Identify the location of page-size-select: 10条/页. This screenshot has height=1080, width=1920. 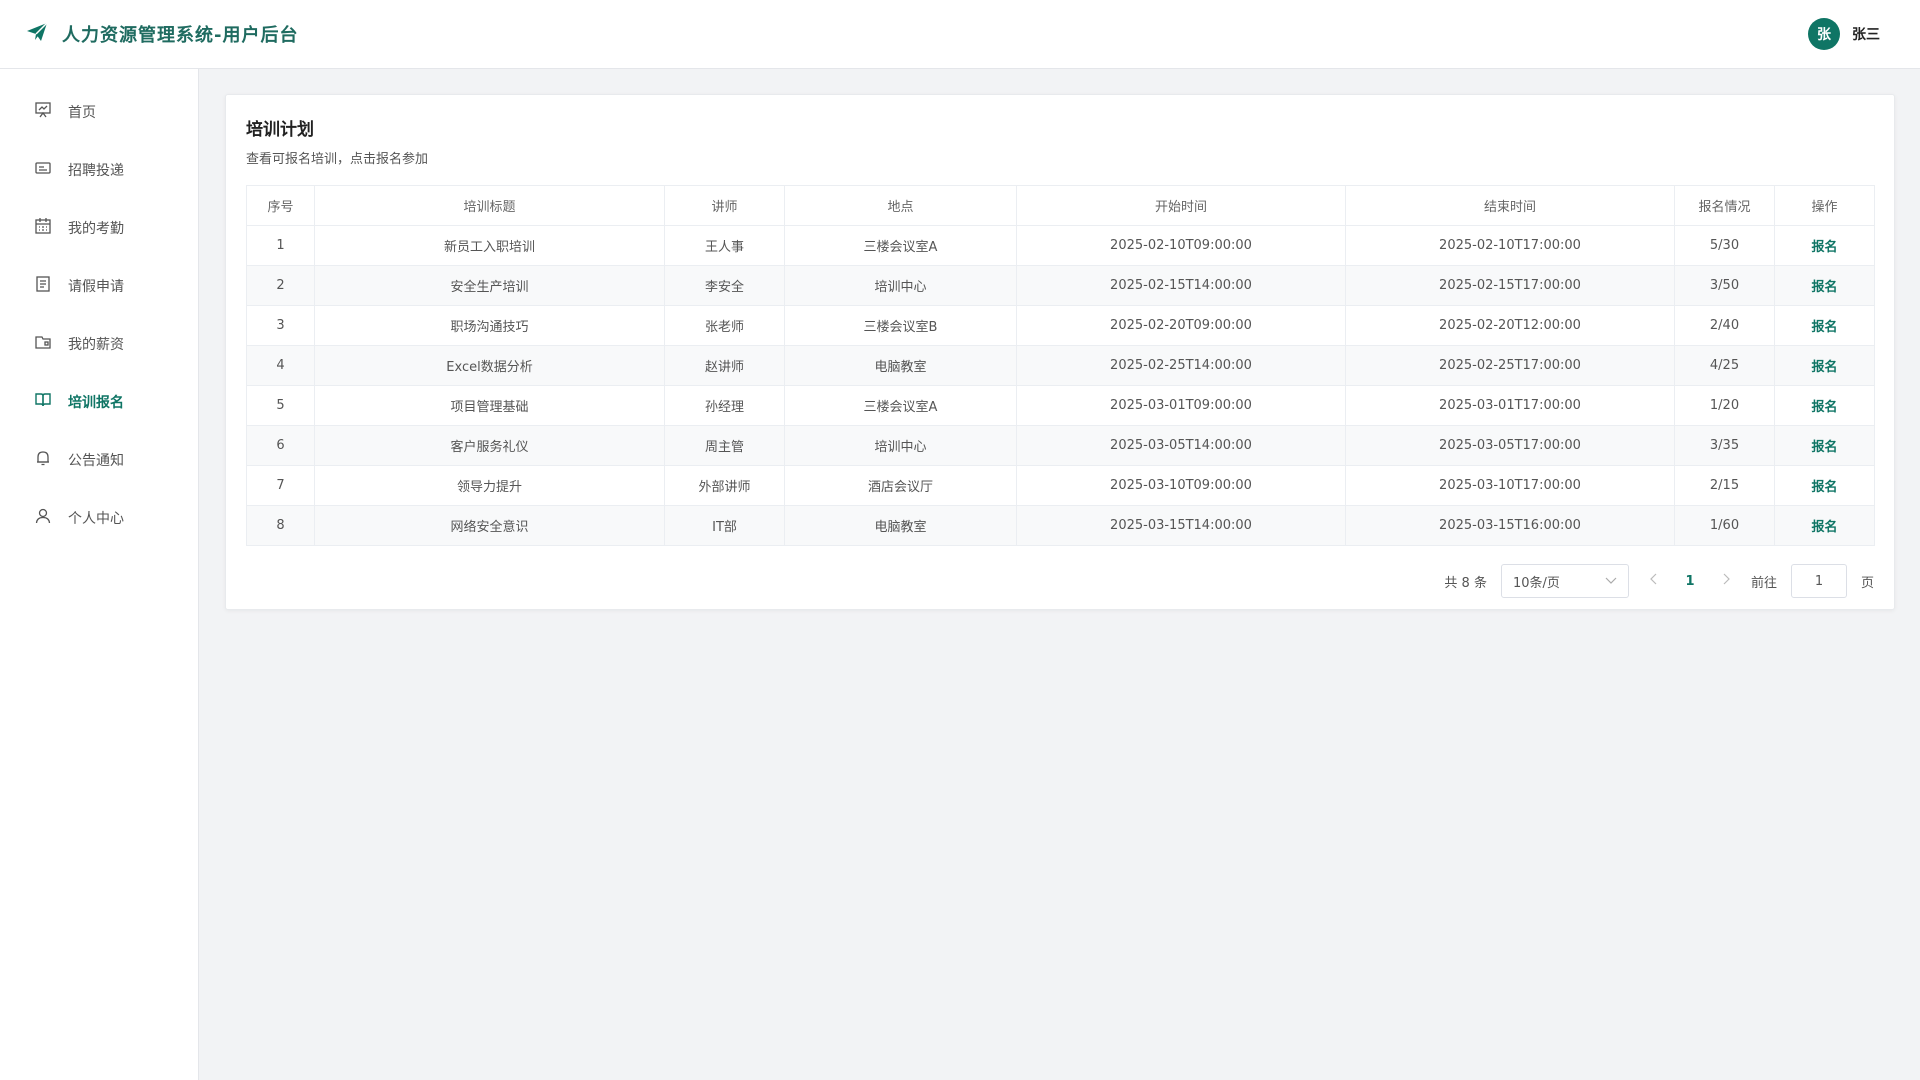
(1564, 581).